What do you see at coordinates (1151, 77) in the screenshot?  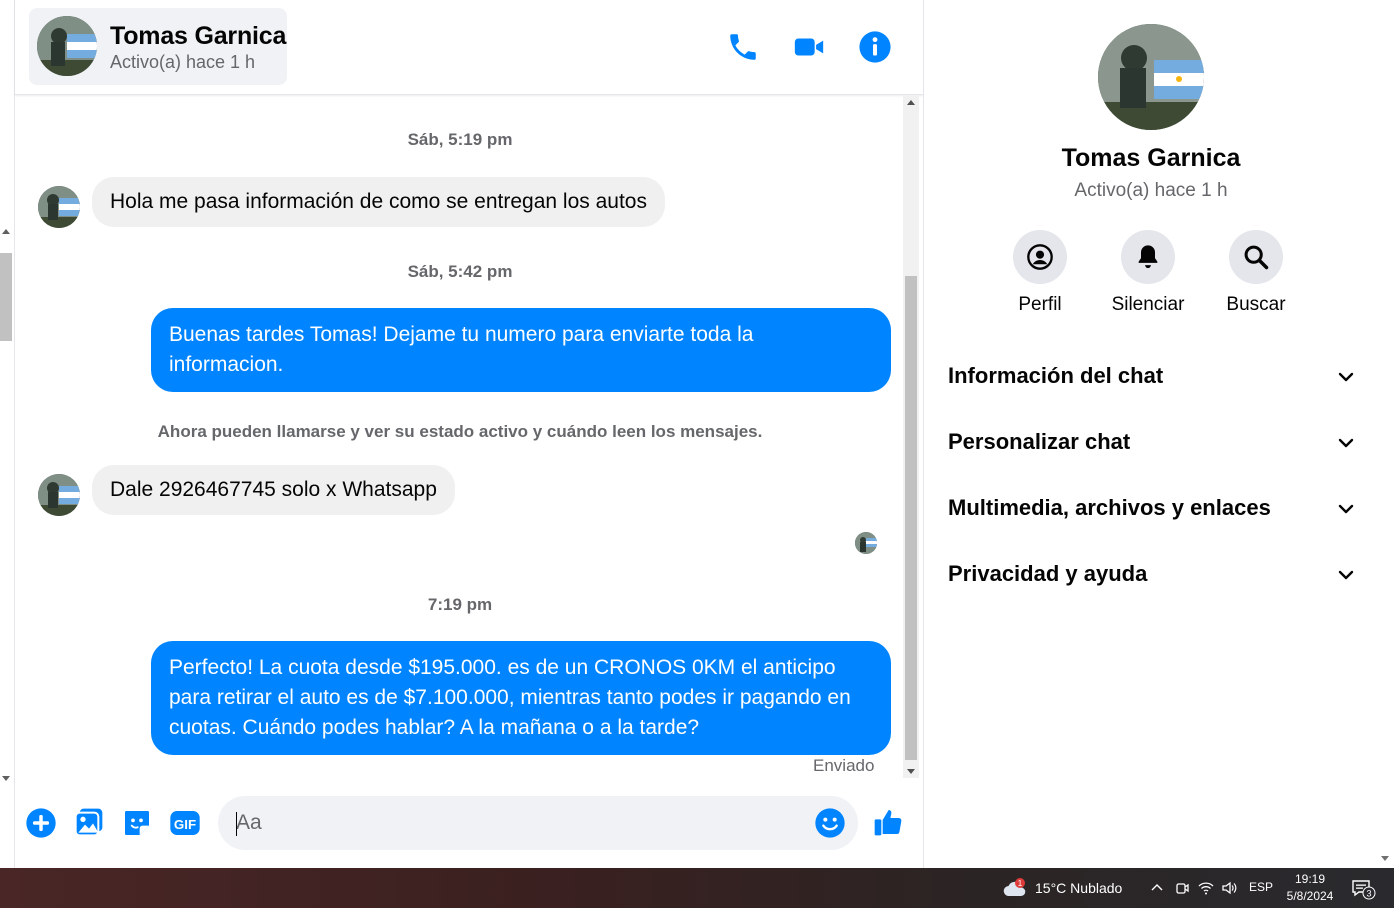 I see `profile-avatar` at bounding box center [1151, 77].